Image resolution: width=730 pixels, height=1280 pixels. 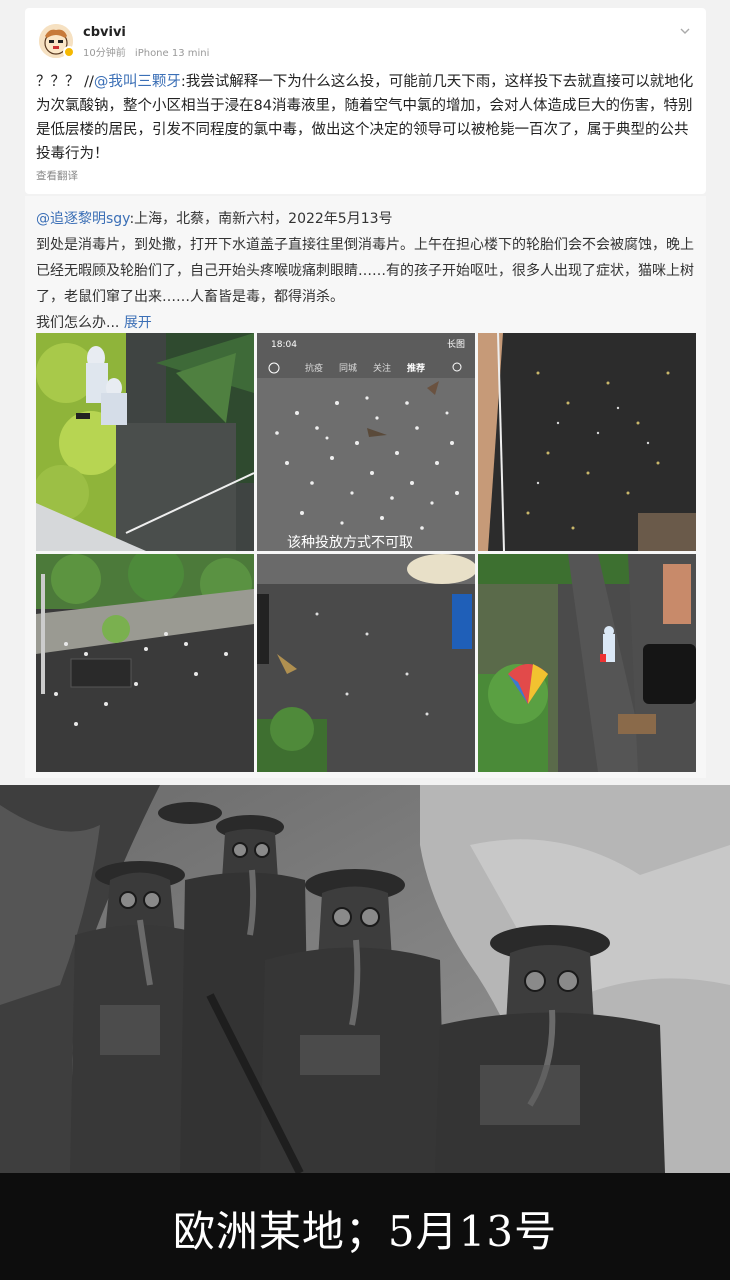 I want to click on expand-link: 展开, so click(x=138, y=323).